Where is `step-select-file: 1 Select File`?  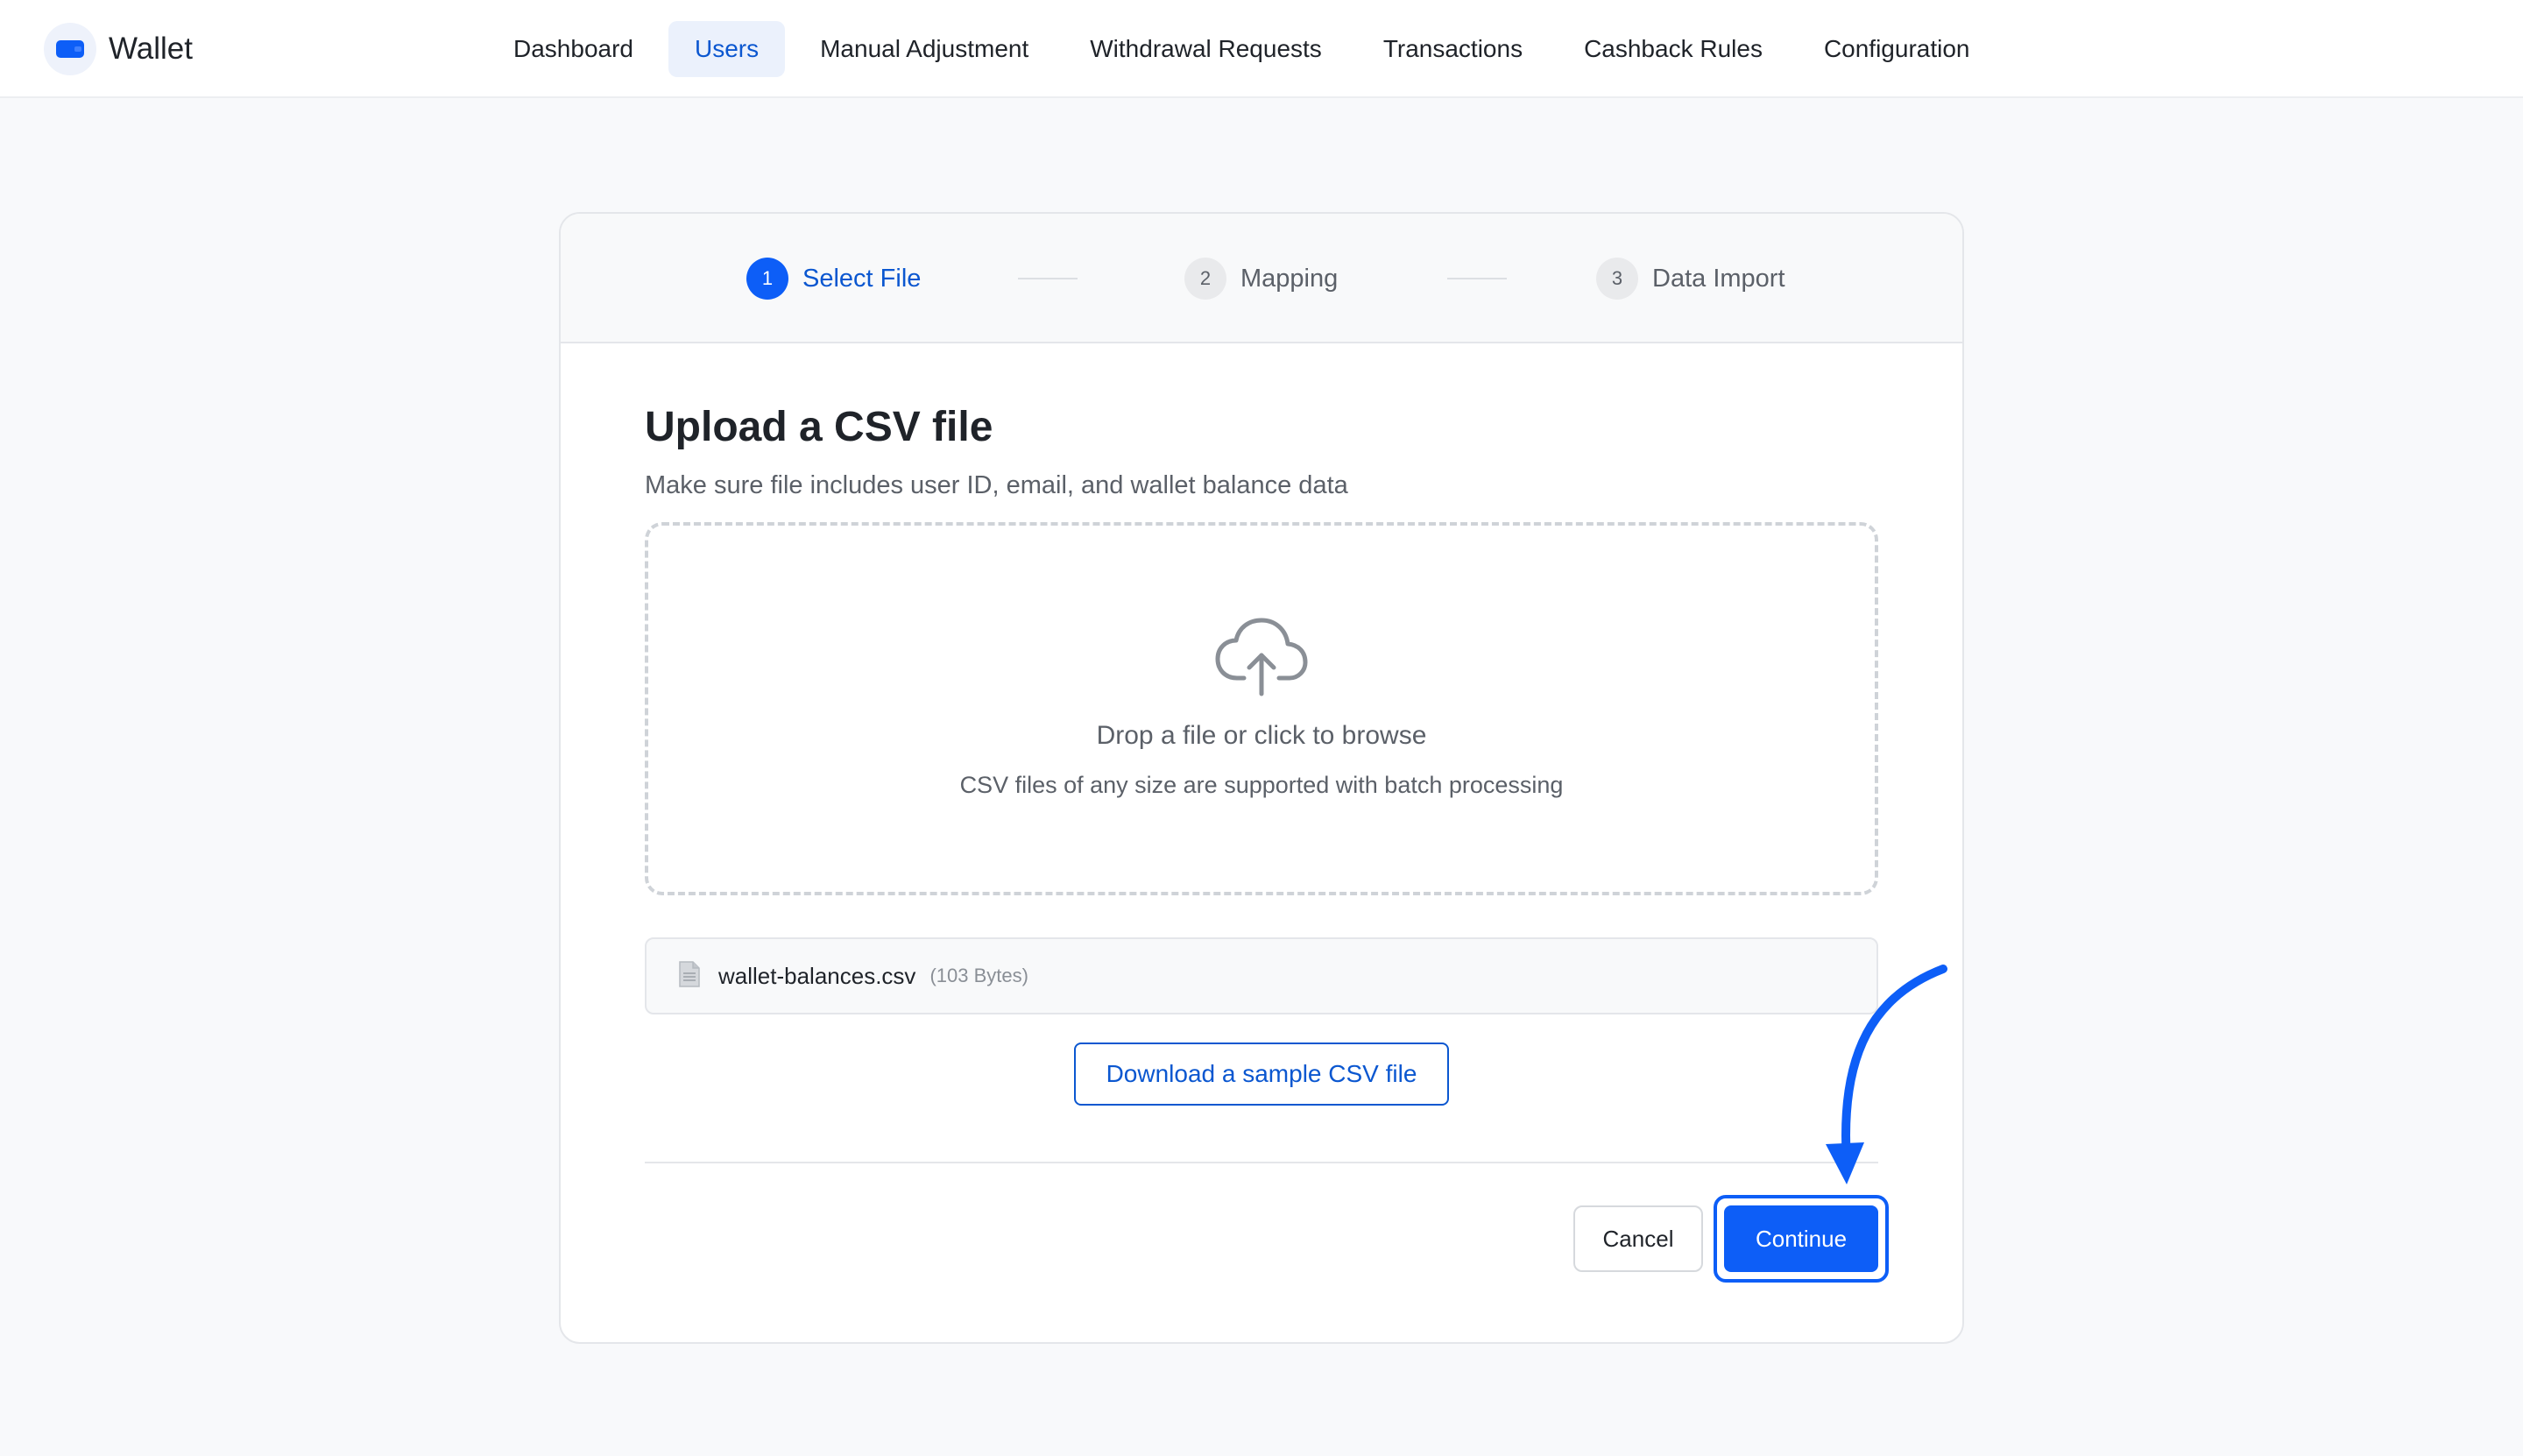
step-select-file: 1 Select File is located at coordinates (833, 279).